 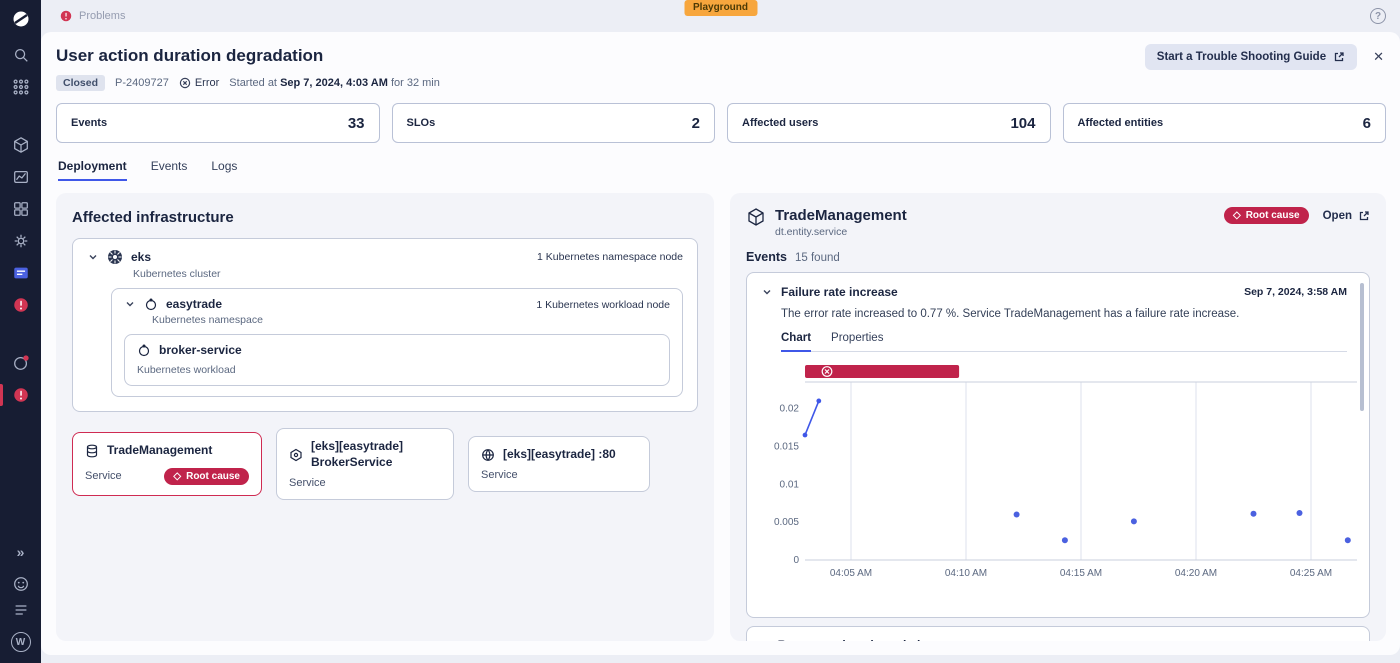 I want to click on tab-deployment: Deployment, so click(x=92, y=170).